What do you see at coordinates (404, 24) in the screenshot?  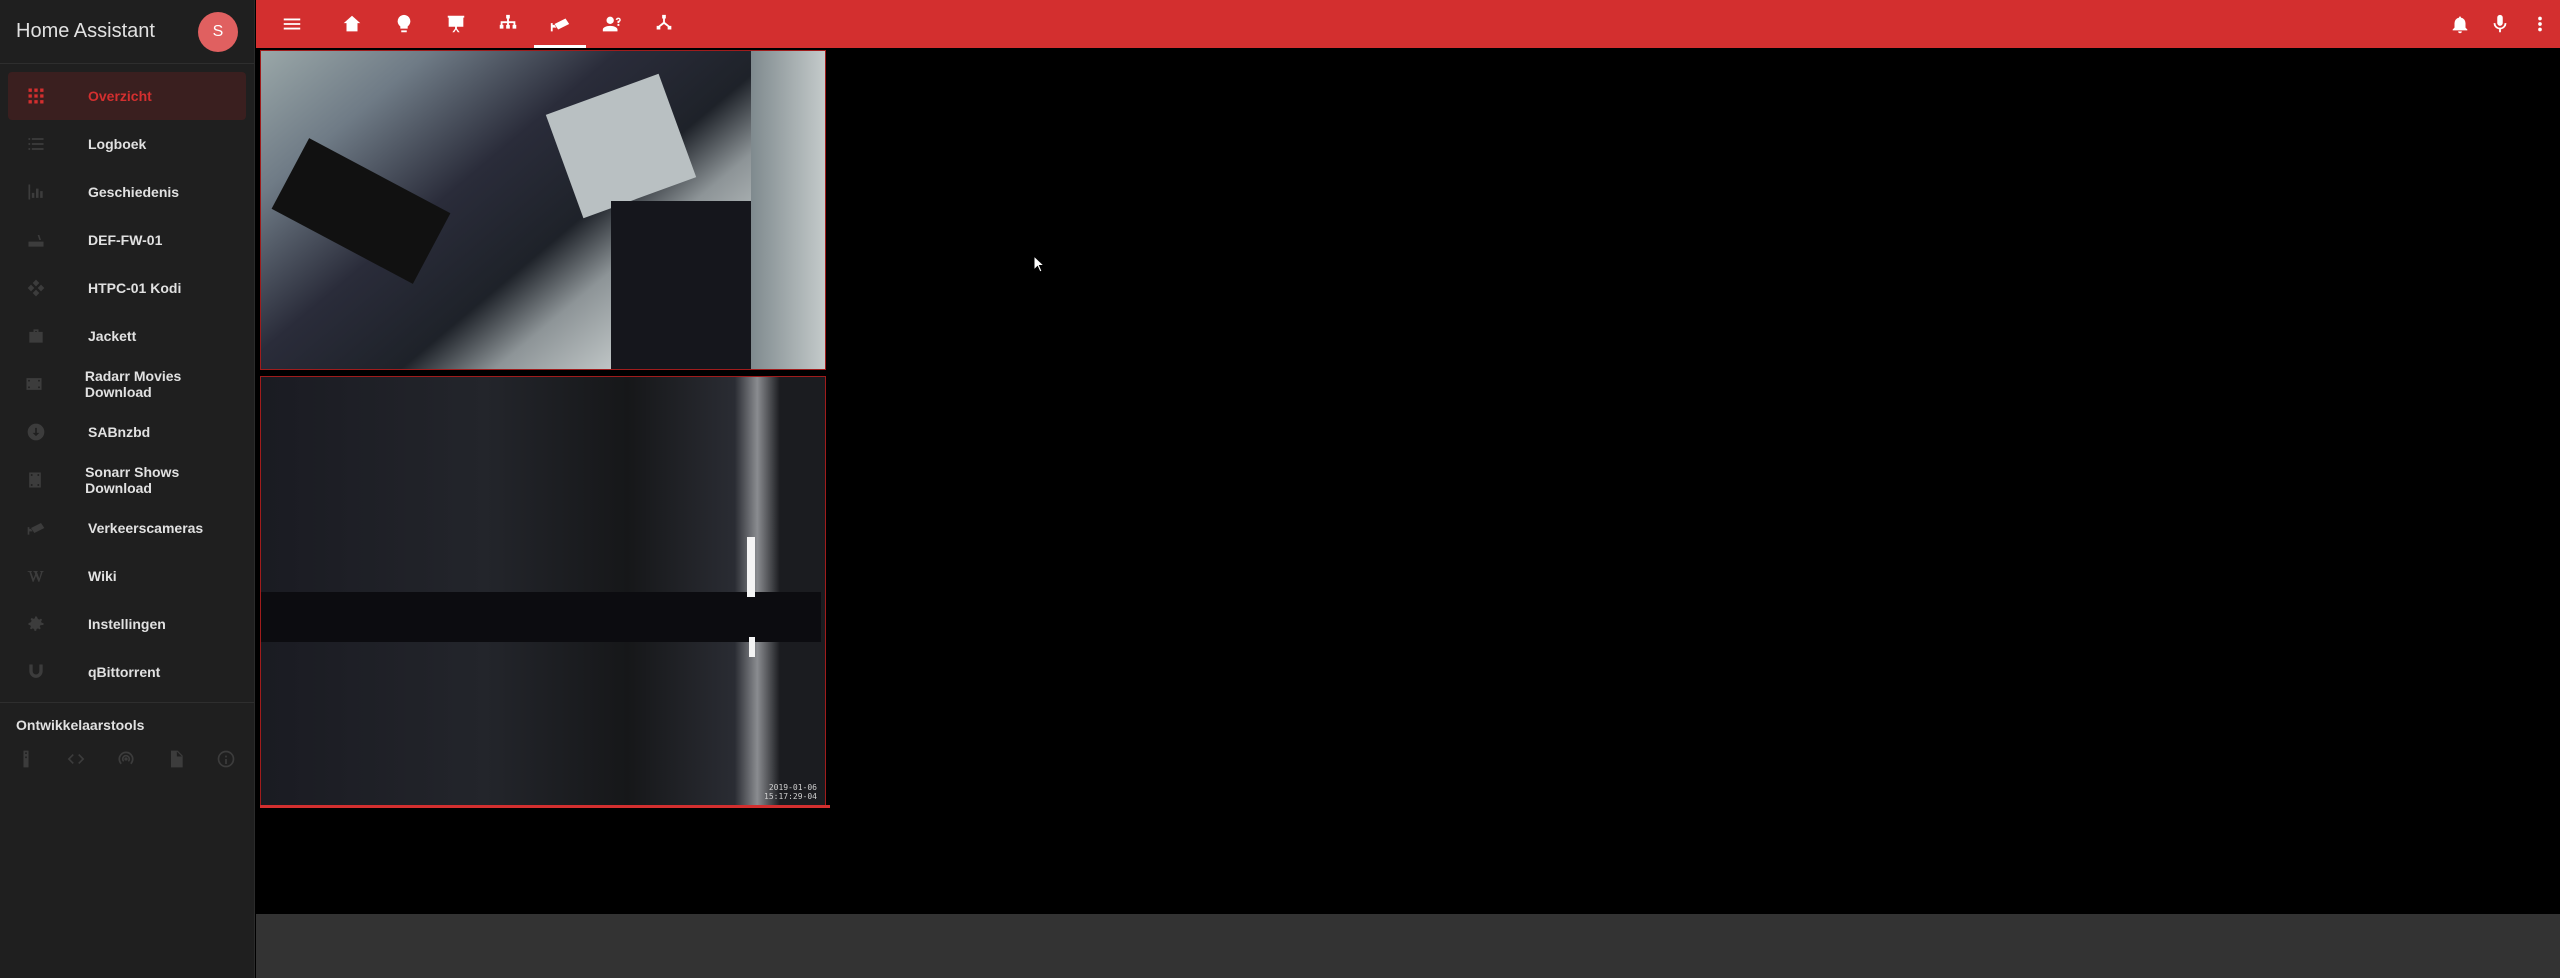 I see `tab-lightbulb-icon` at bounding box center [404, 24].